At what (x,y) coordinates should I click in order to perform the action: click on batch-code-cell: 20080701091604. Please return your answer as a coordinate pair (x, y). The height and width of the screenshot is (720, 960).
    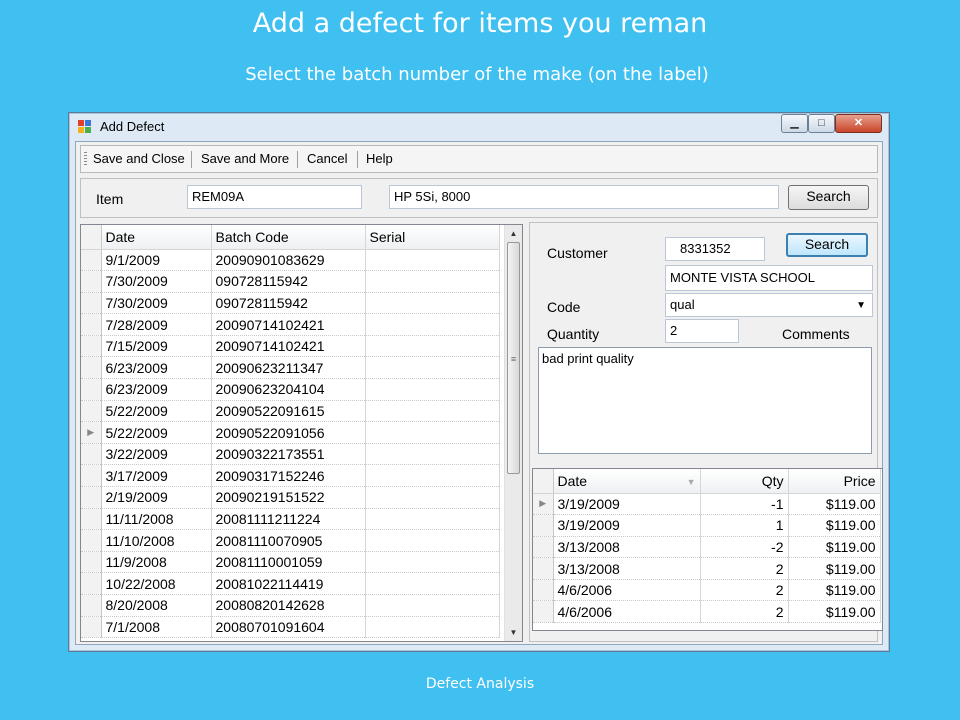
    Looking at the image, I should click on (288, 627).